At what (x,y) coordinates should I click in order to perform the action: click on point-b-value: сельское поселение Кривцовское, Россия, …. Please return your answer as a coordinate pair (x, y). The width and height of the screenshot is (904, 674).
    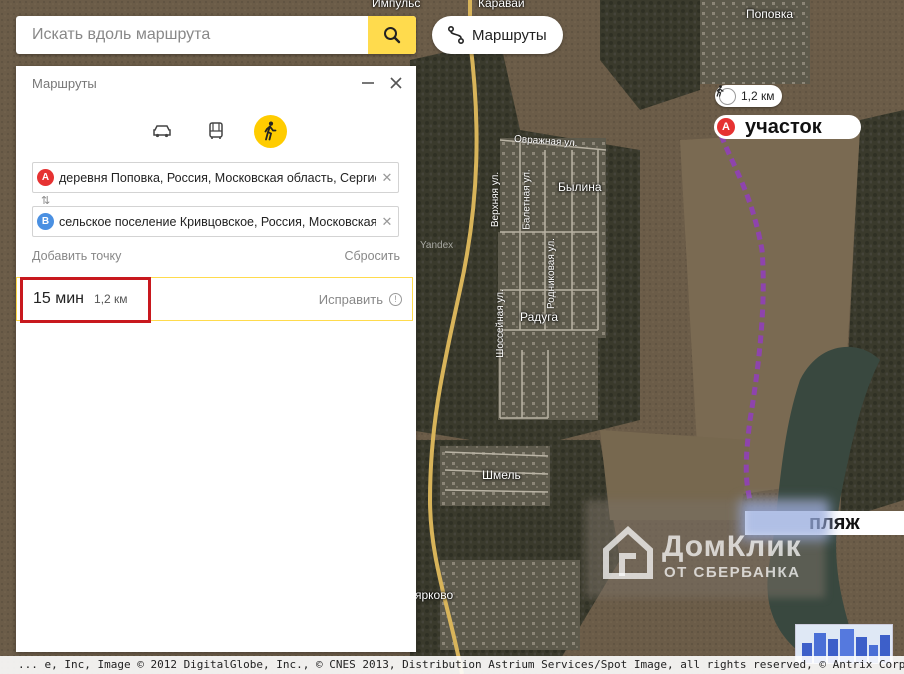
    Looking at the image, I should click on (217, 222).